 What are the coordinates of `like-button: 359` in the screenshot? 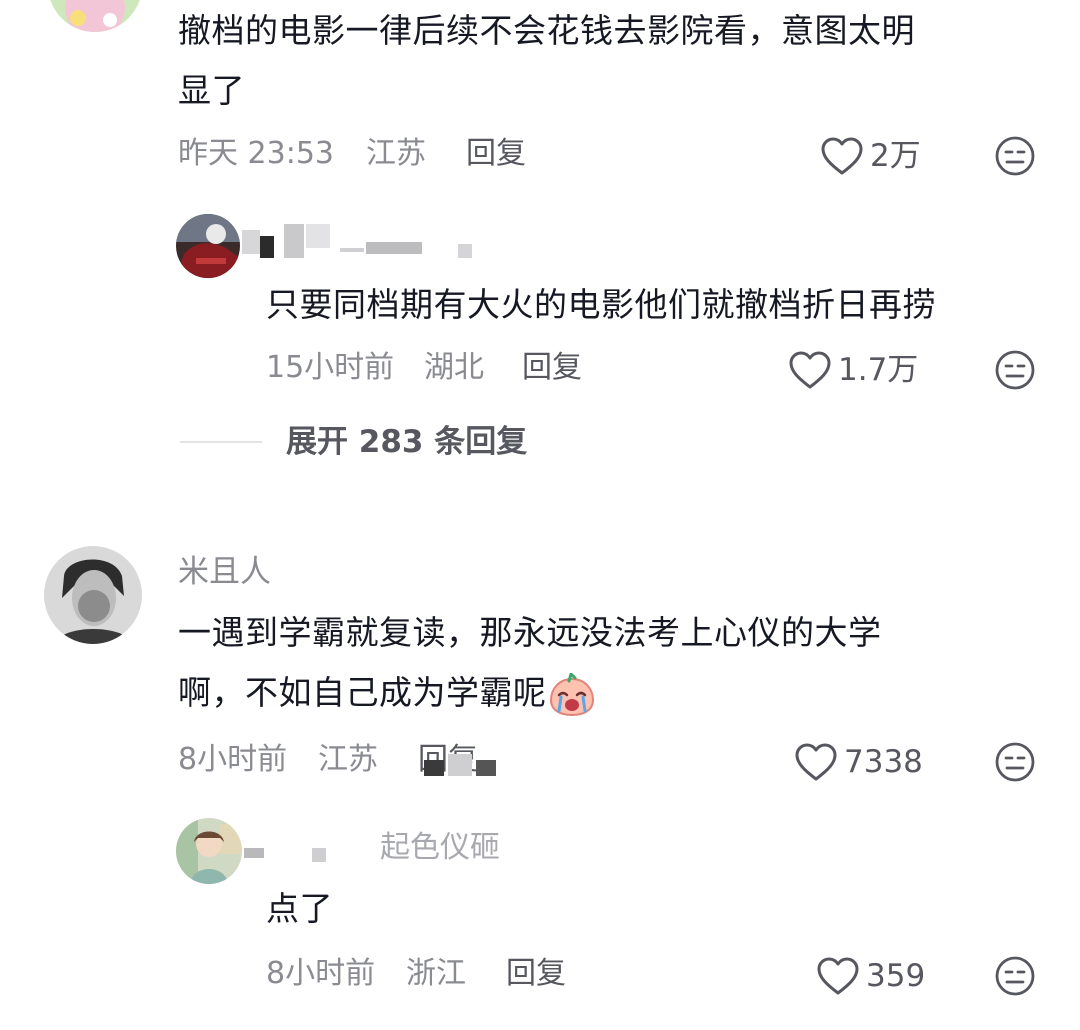 It's located at (870, 976).